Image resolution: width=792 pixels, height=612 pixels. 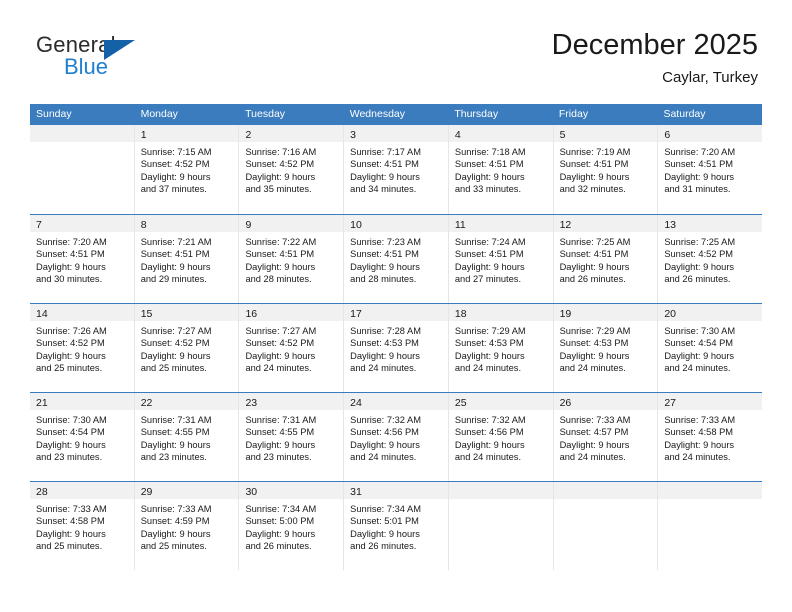 I want to click on sunrise-text: Sunrise: 7:25 AM, so click(x=595, y=242).